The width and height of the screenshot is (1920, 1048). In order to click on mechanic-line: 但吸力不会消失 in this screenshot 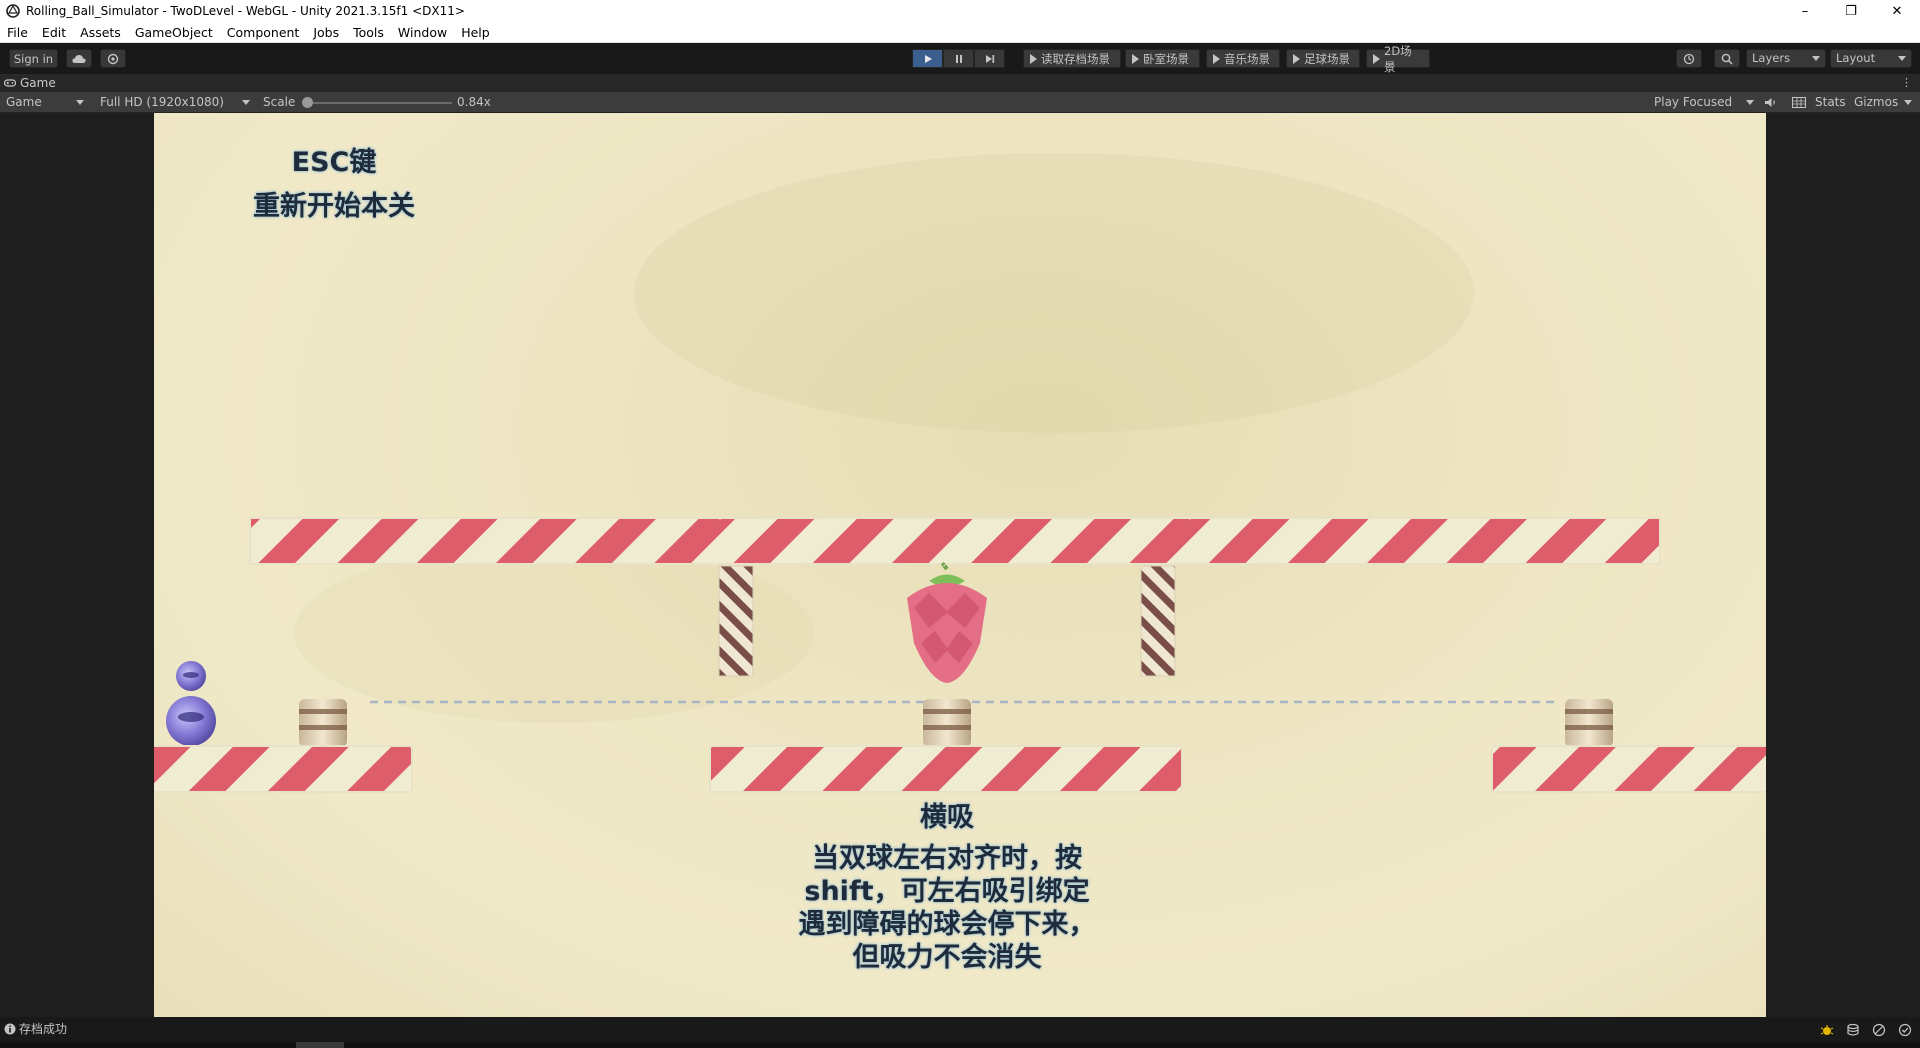, I will do `click(947, 957)`.